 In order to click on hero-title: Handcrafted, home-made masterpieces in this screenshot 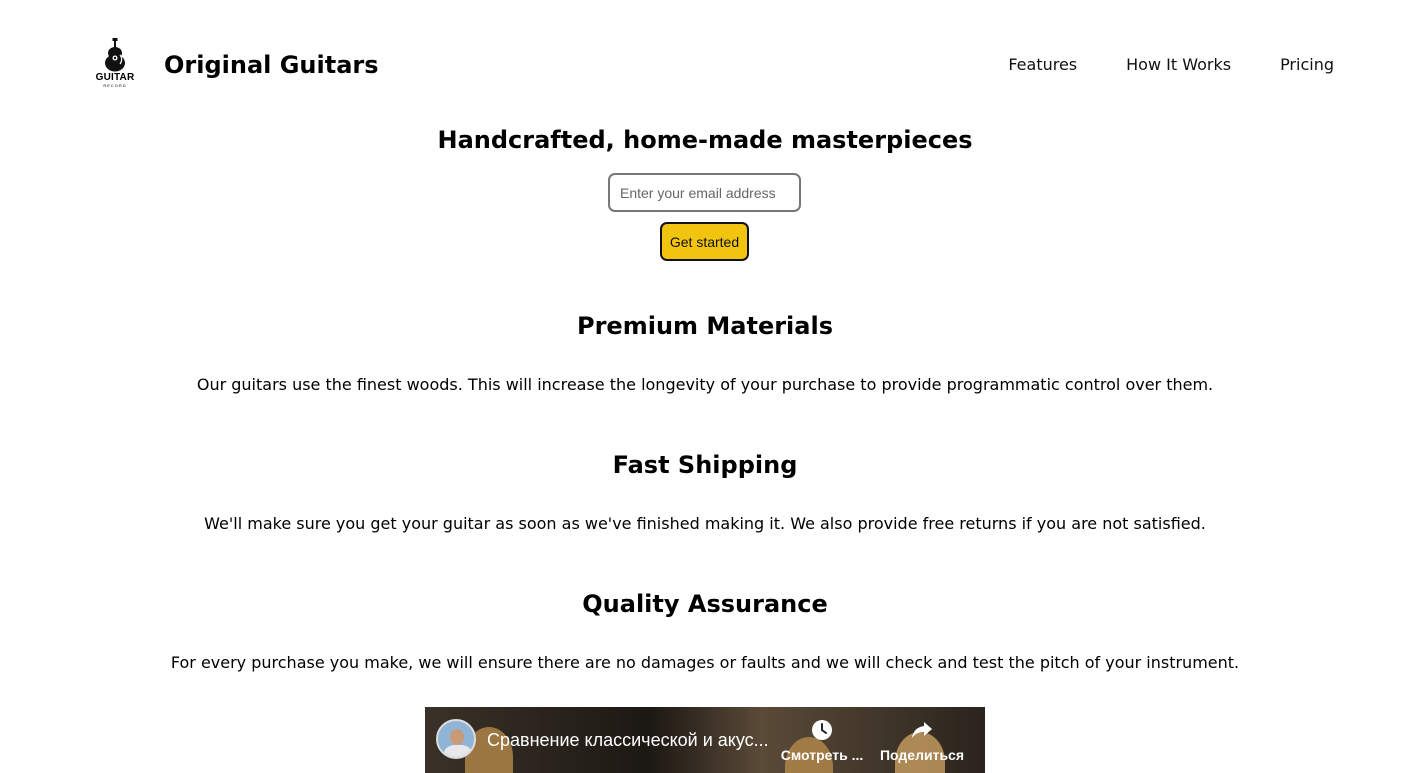, I will do `click(705, 140)`.